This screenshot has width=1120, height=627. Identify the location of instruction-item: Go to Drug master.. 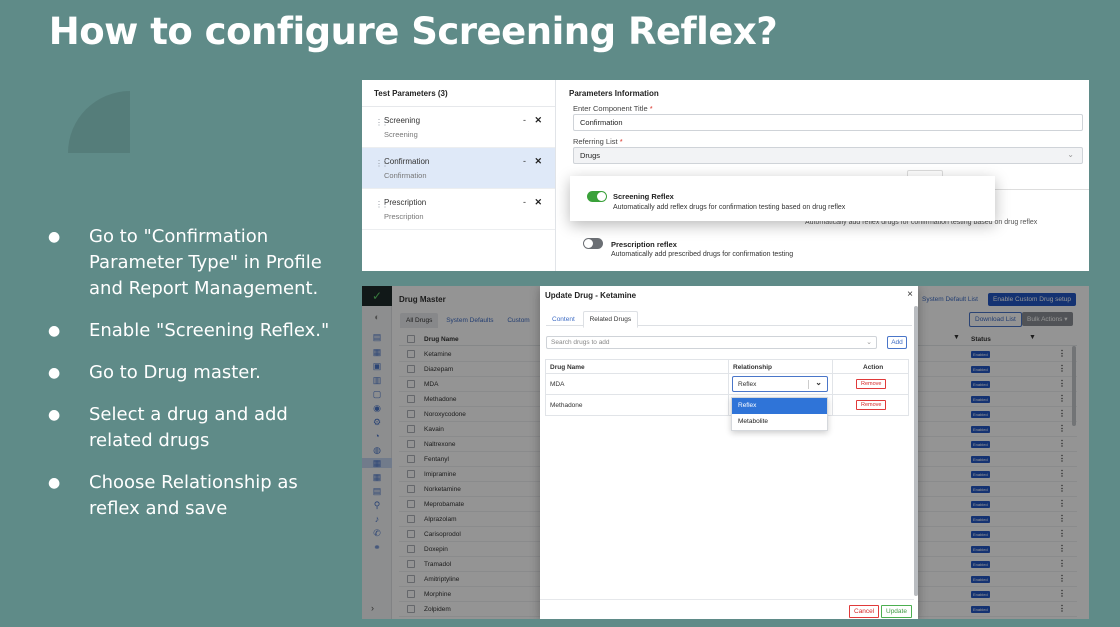
(198, 373).